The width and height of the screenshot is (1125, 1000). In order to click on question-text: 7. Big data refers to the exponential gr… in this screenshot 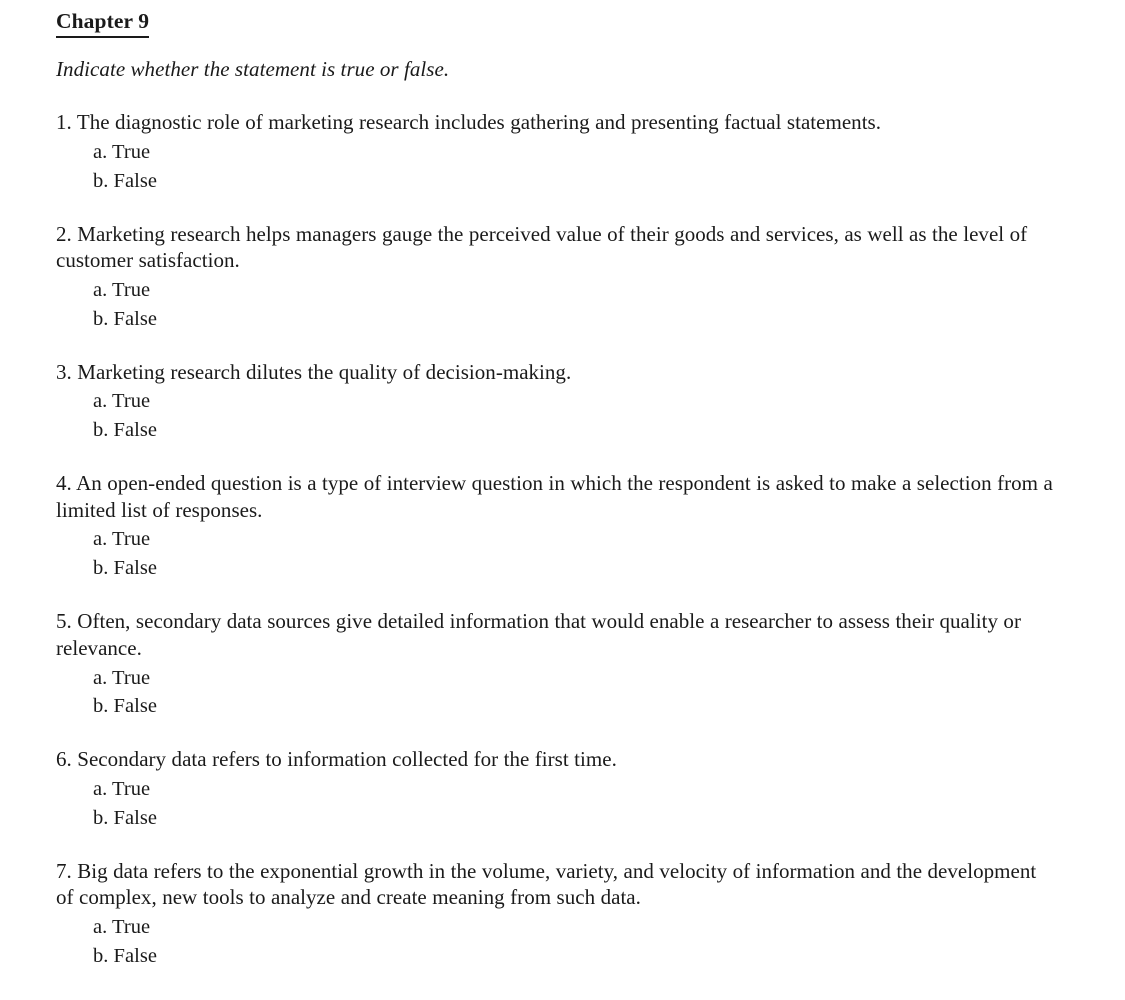, I will do `click(546, 884)`.